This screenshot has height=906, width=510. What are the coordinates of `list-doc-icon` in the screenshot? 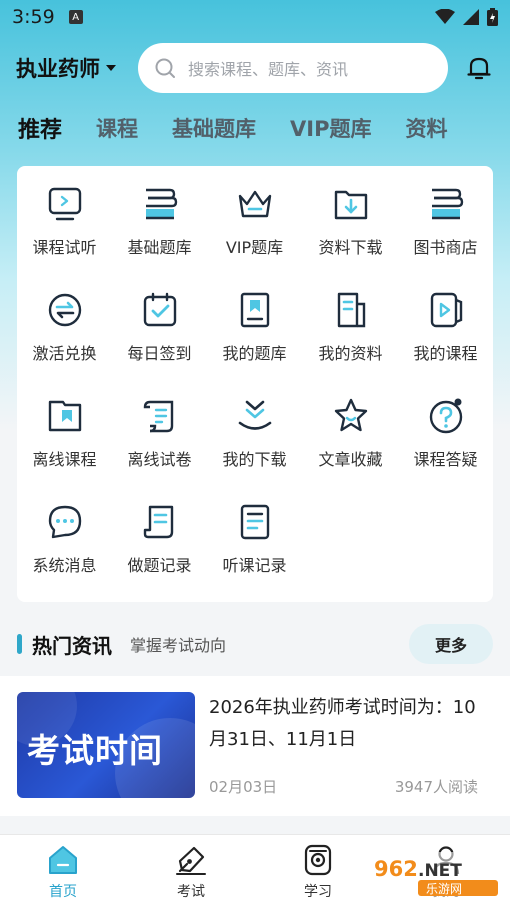 It's located at (254, 522).